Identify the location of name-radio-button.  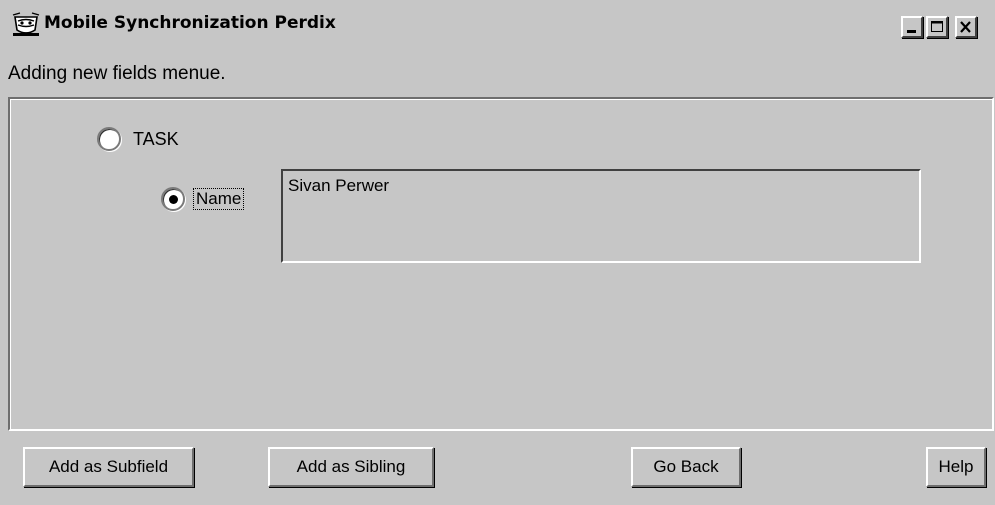
(173, 199).